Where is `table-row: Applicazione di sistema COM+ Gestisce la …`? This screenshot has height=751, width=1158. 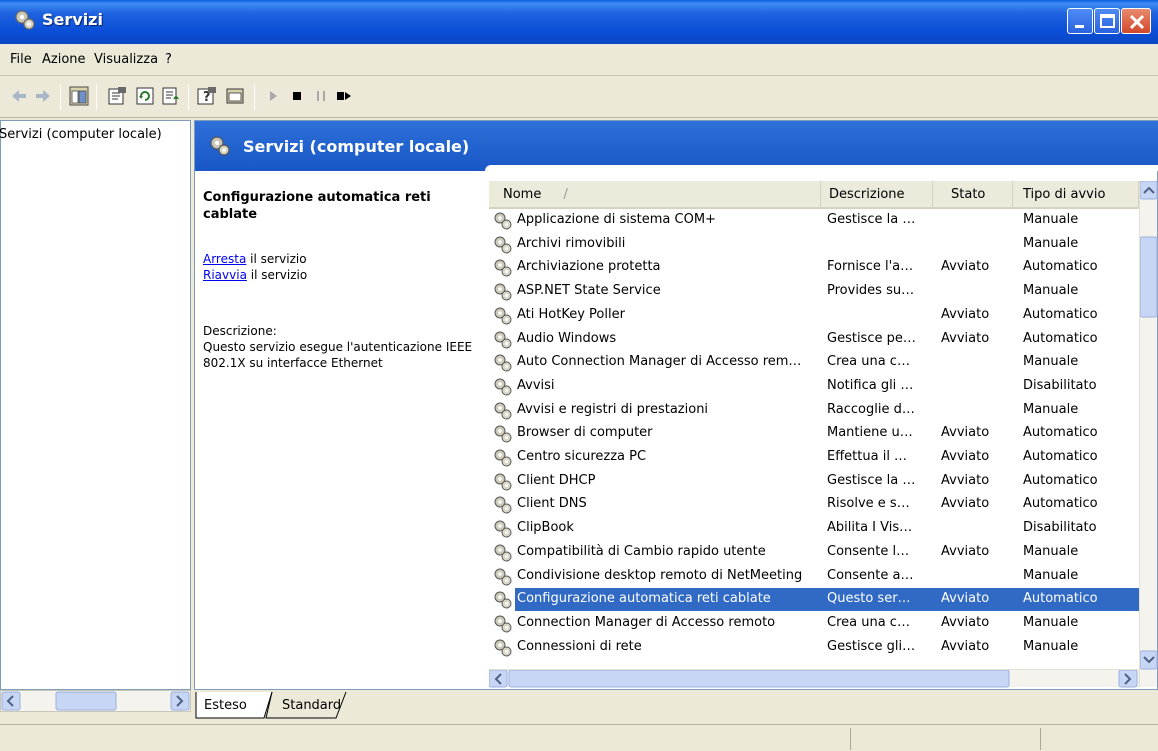
table-row: Applicazione di sistema COM+ Gestisce la … is located at coordinates (814, 221).